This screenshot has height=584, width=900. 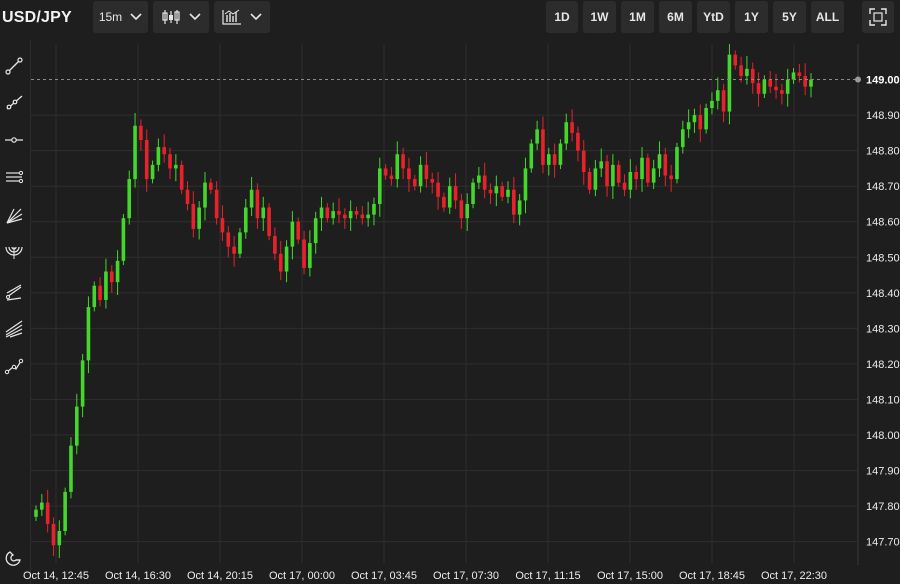 I want to click on y-tick-label: 147.90, so click(x=883, y=472).